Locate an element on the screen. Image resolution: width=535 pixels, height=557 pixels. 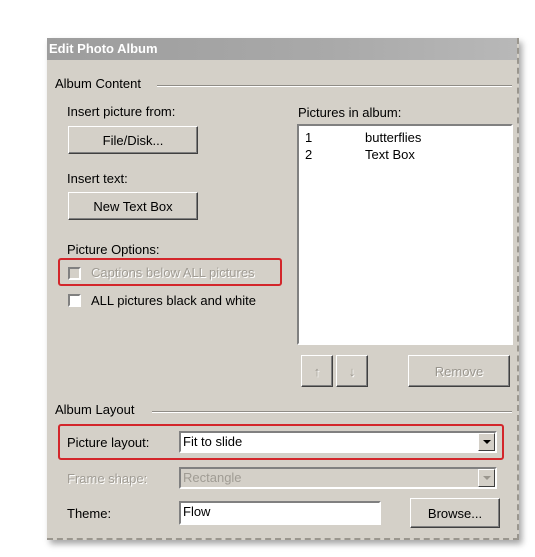
album-layout-divider is located at coordinates (332, 412).